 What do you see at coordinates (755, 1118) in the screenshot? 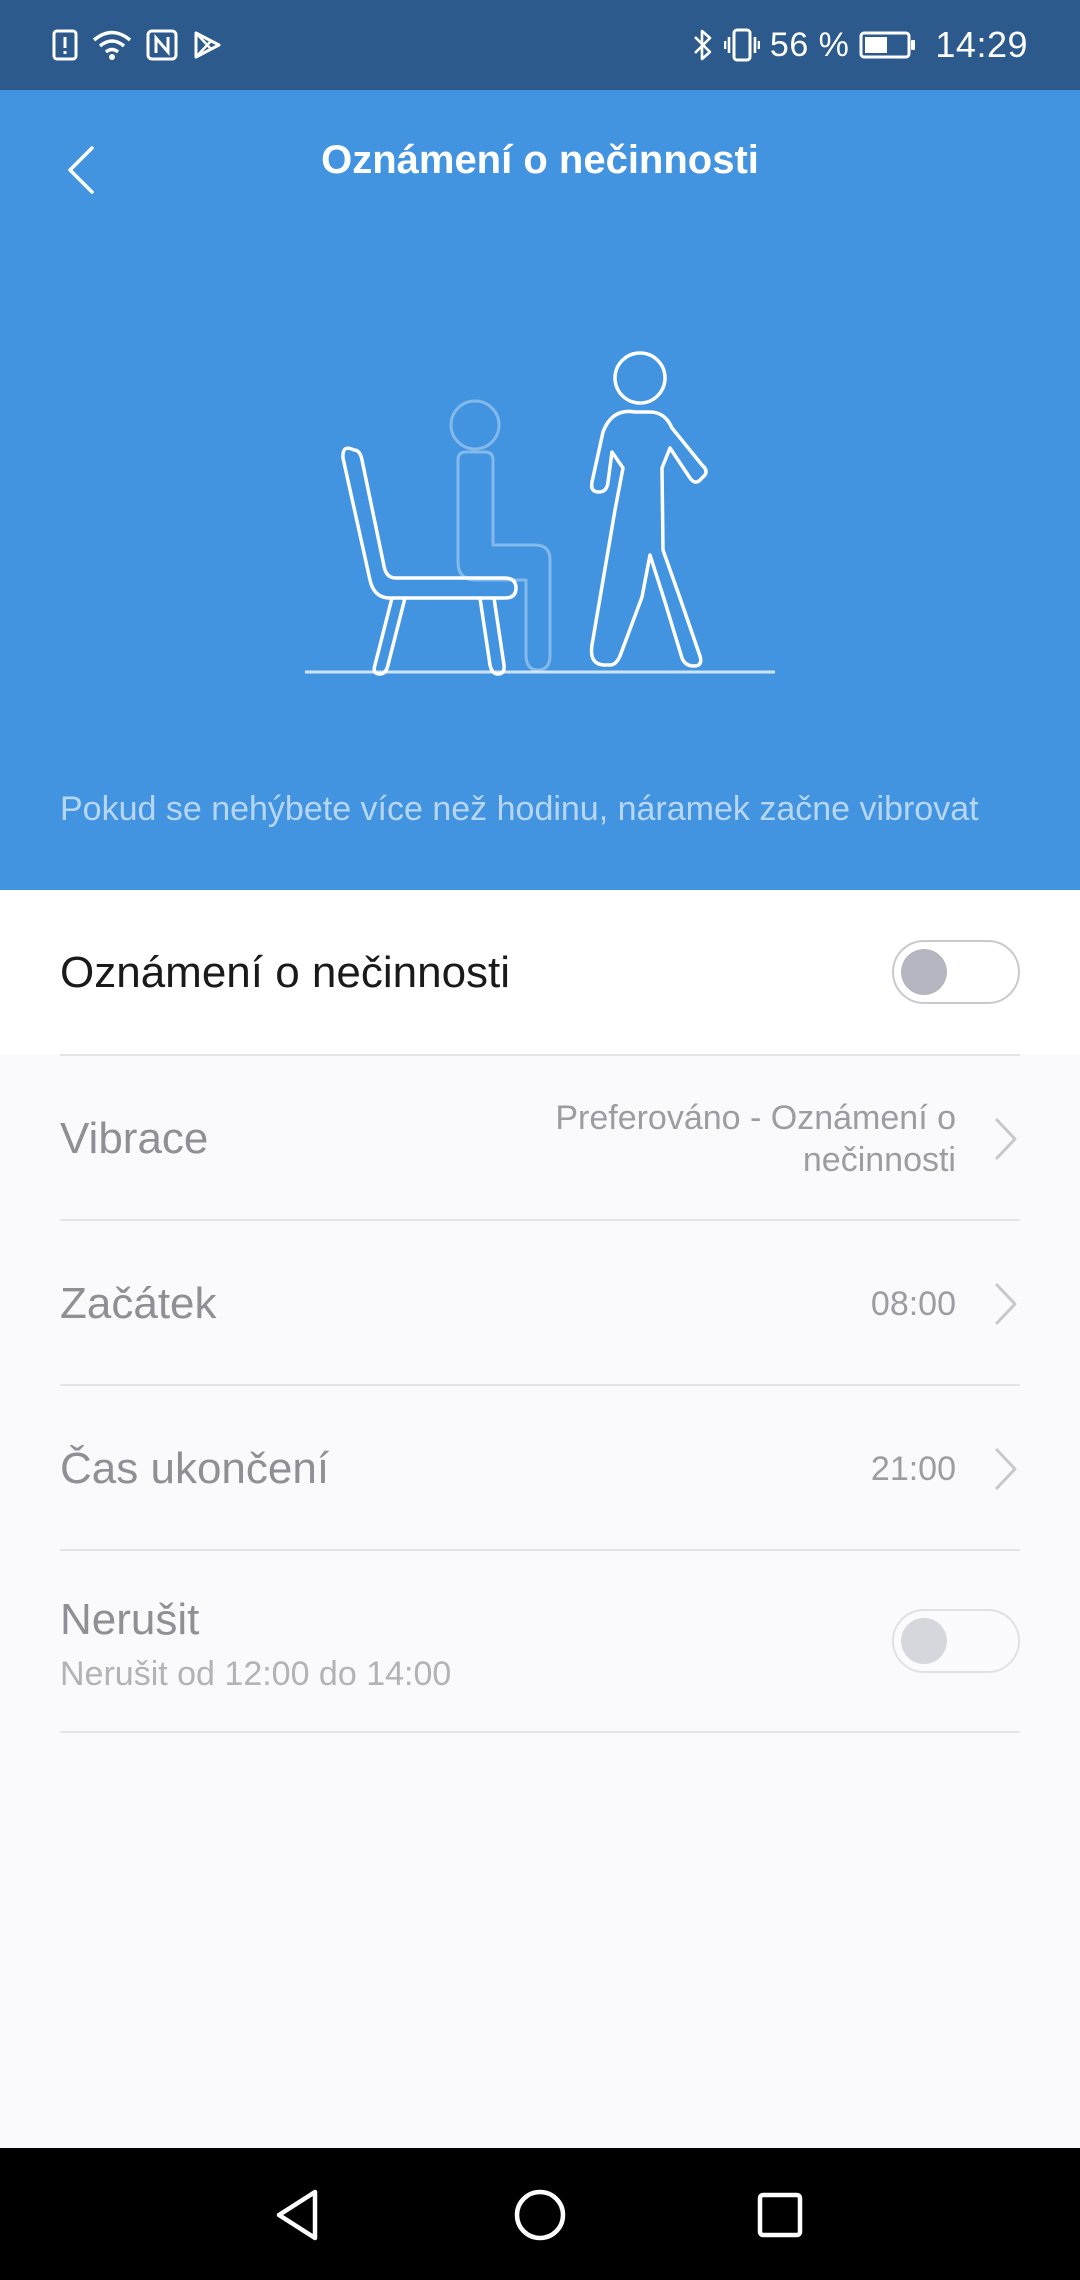
I see `vibration-value-line1: Preferováno - Oznámení o` at bounding box center [755, 1118].